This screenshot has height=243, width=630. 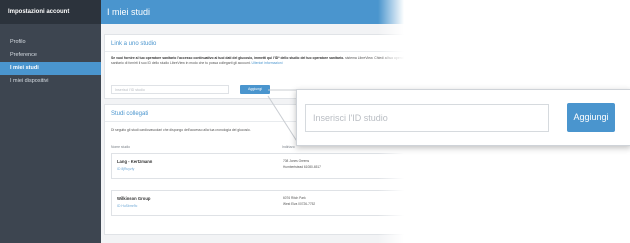 I want to click on study-address-line1: 6076 Ritch Park, so click(x=294, y=198).